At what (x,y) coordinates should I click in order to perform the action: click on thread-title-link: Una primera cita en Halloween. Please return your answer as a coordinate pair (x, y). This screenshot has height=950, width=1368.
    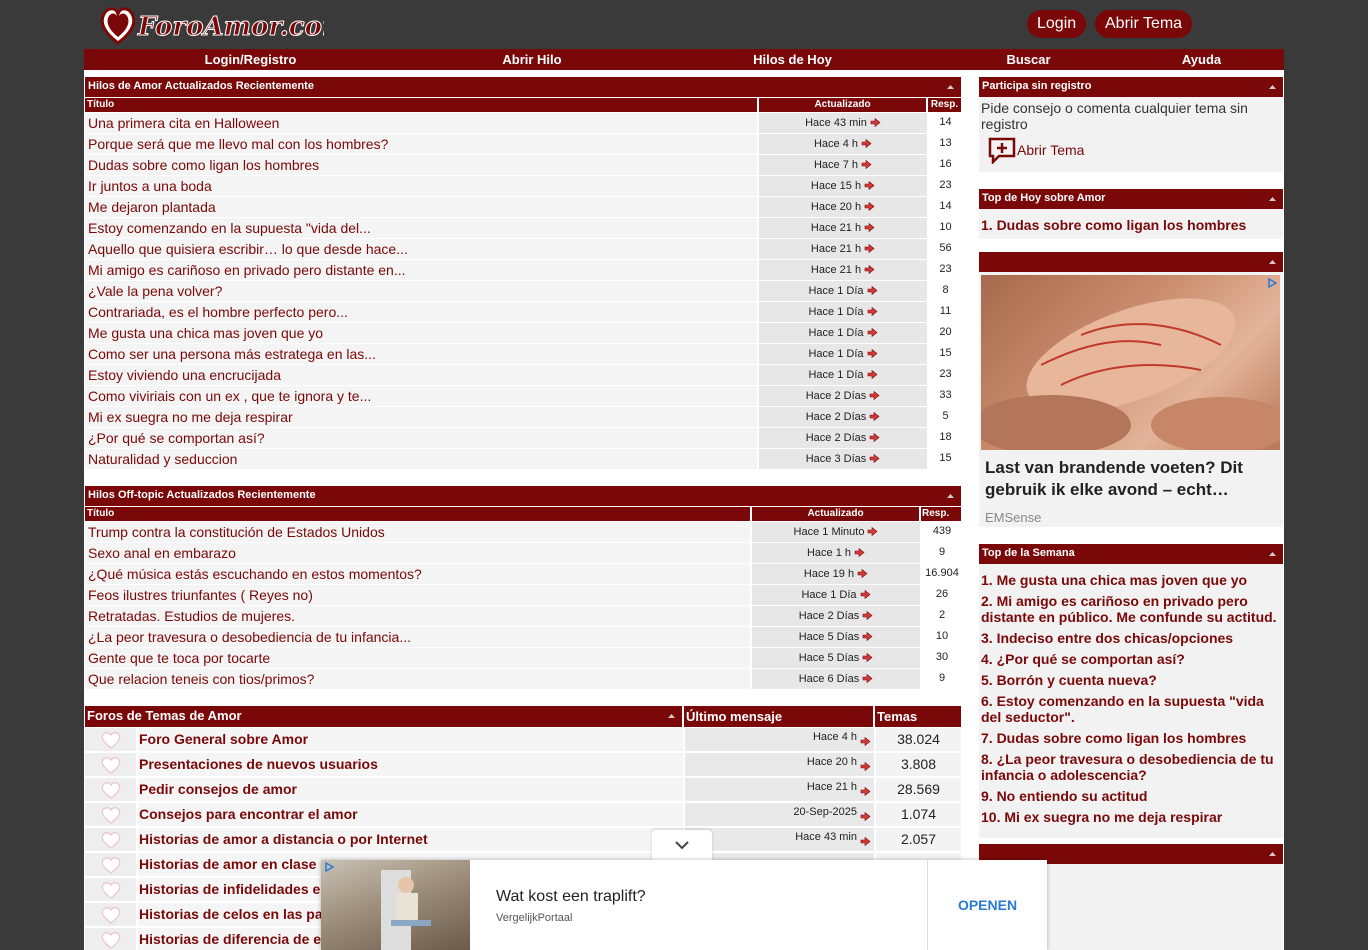
    Looking at the image, I should click on (421, 123).